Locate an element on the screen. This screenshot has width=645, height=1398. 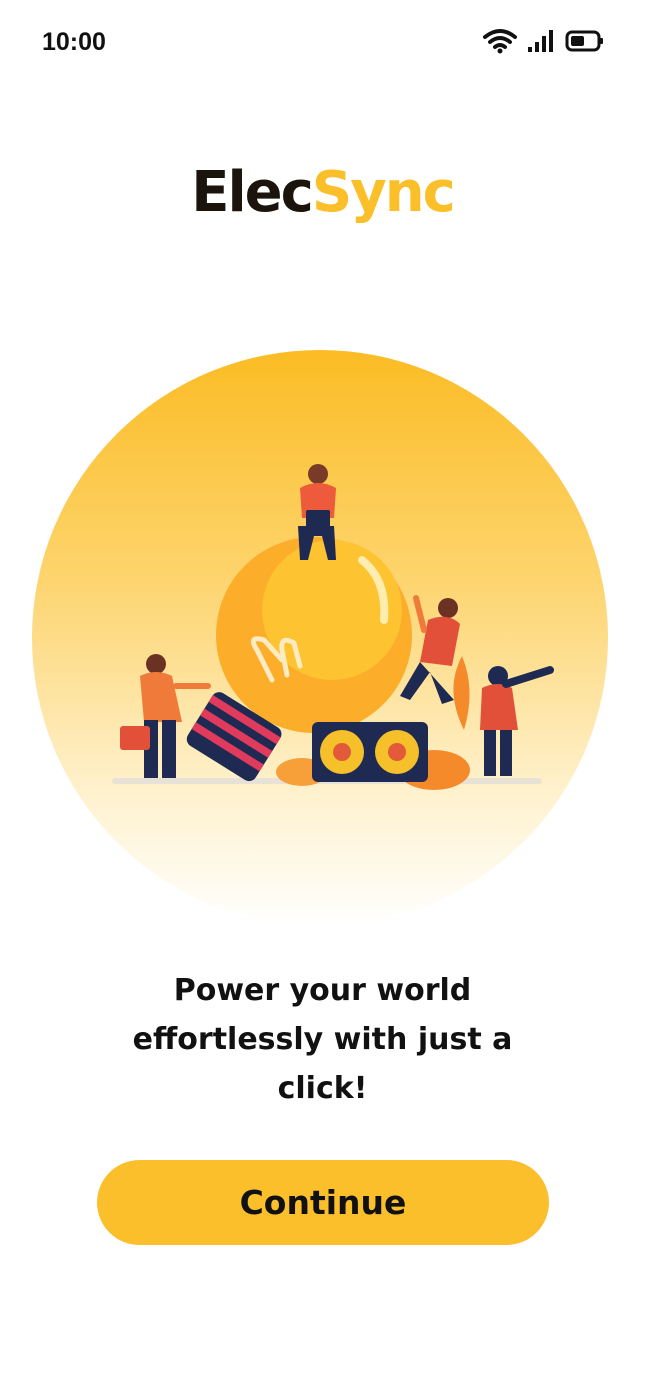
status-icons is located at coordinates (544, 41).